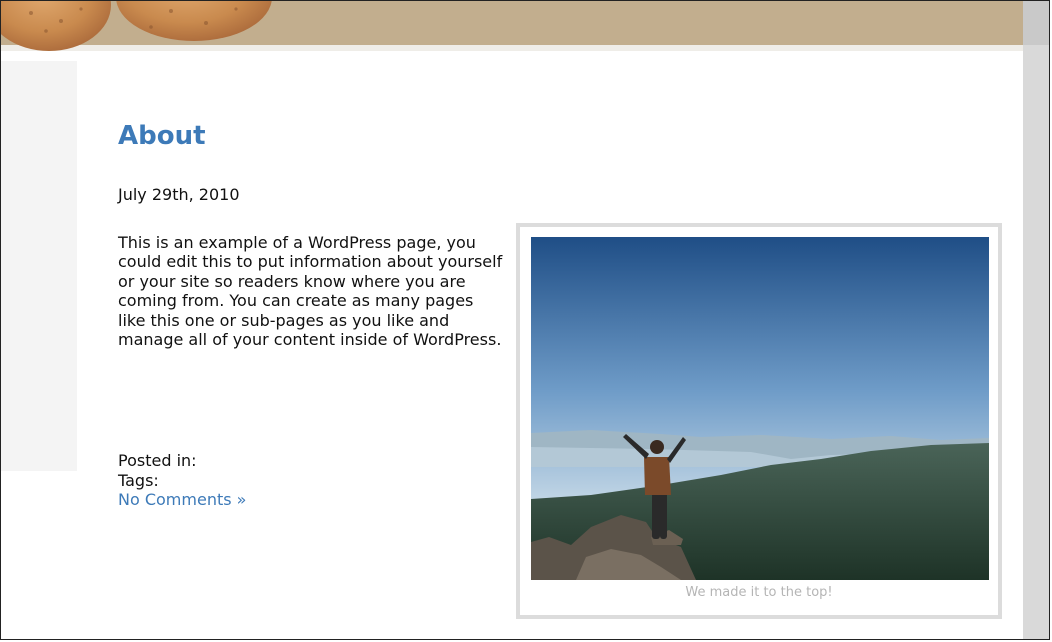 The image size is (1052, 642). Describe the element at coordinates (162, 136) in the screenshot. I see `page-title: About` at that location.